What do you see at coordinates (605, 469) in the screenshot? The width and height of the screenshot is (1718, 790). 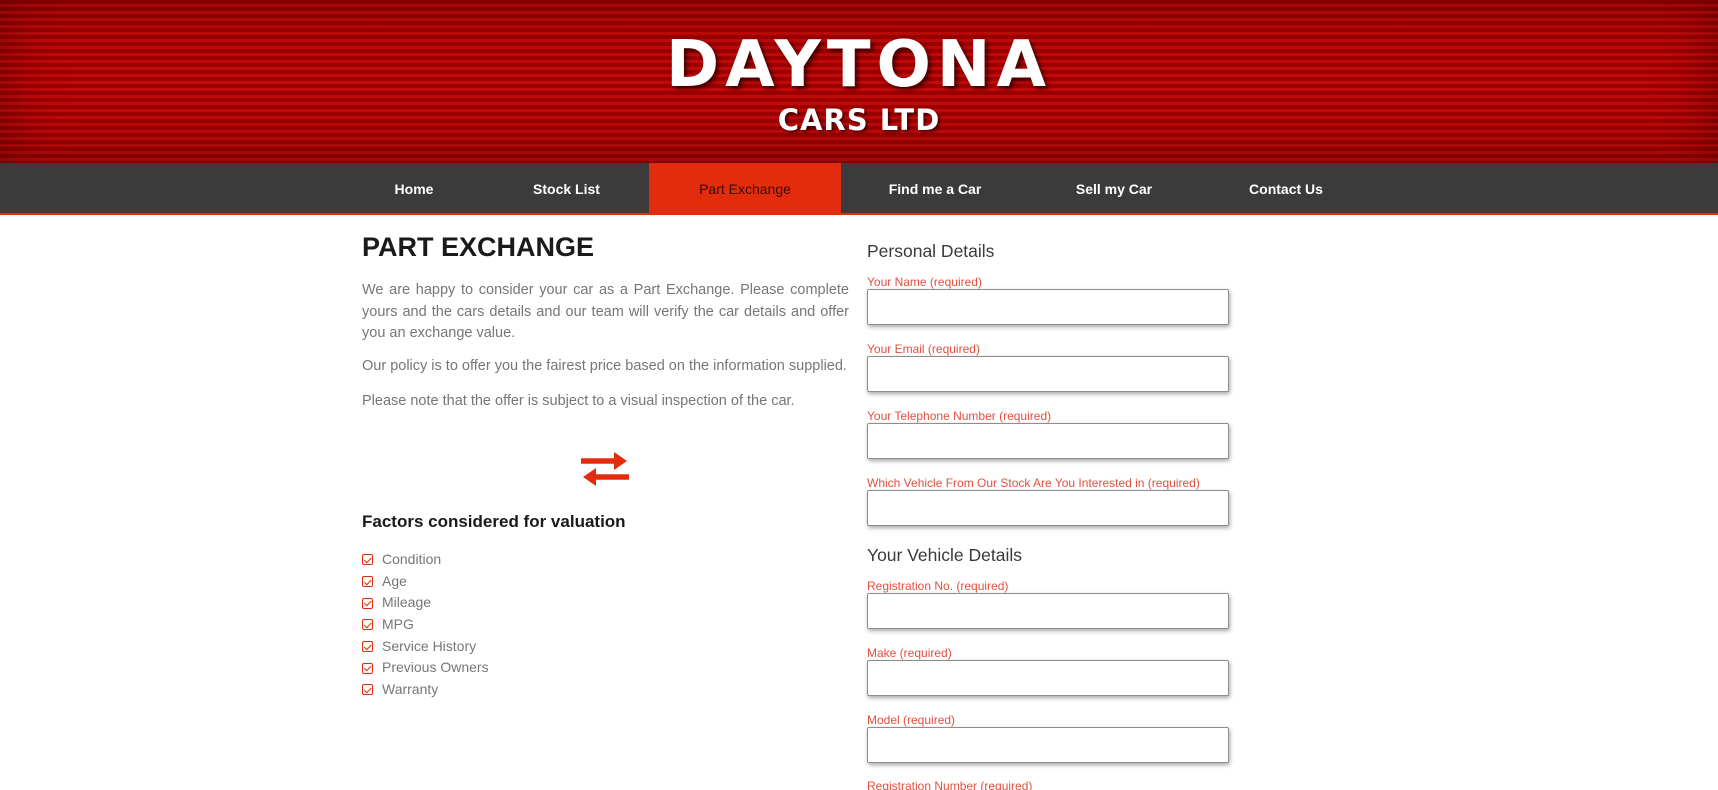 I see `exchange-arrows-icon` at bounding box center [605, 469].